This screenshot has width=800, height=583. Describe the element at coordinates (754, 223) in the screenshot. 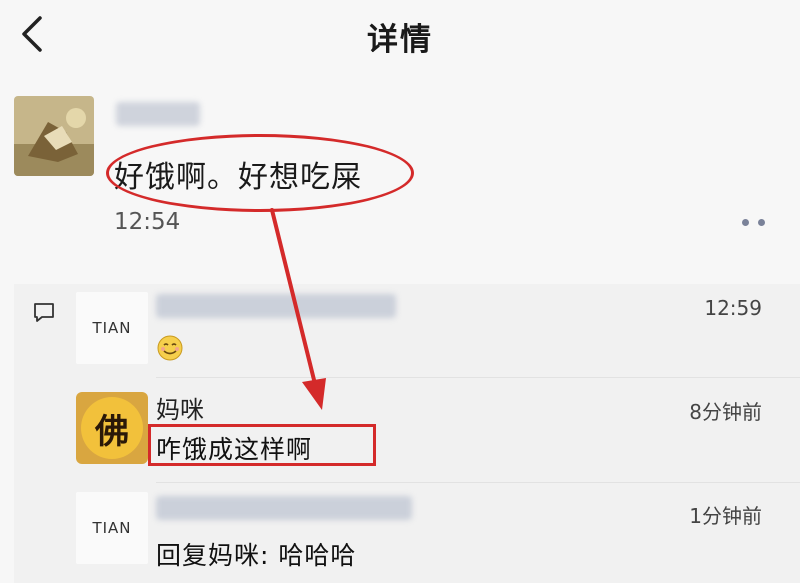

I see `more-button` at that location.